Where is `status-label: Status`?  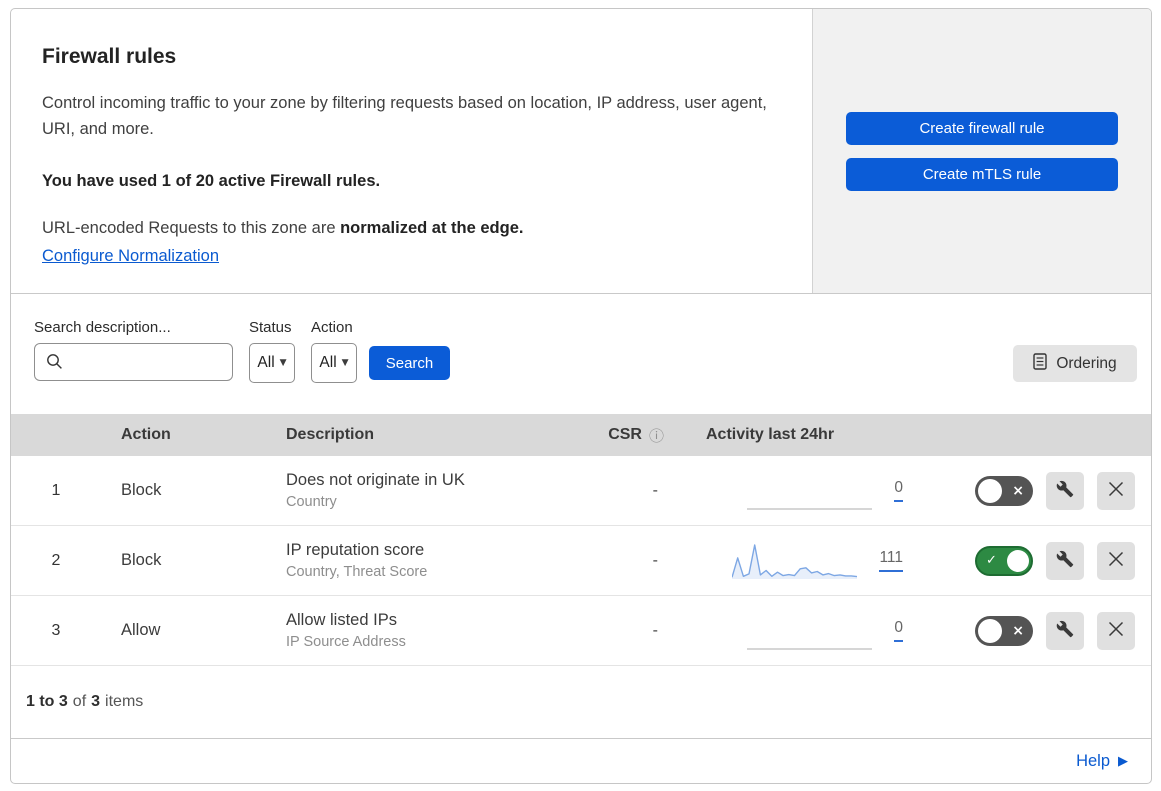 status-label: Status is located at coordinates (270, 327).